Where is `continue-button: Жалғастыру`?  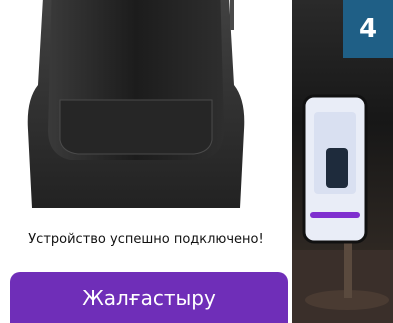 continue-button: Жалғастыру is located at coordinates (149, 297).